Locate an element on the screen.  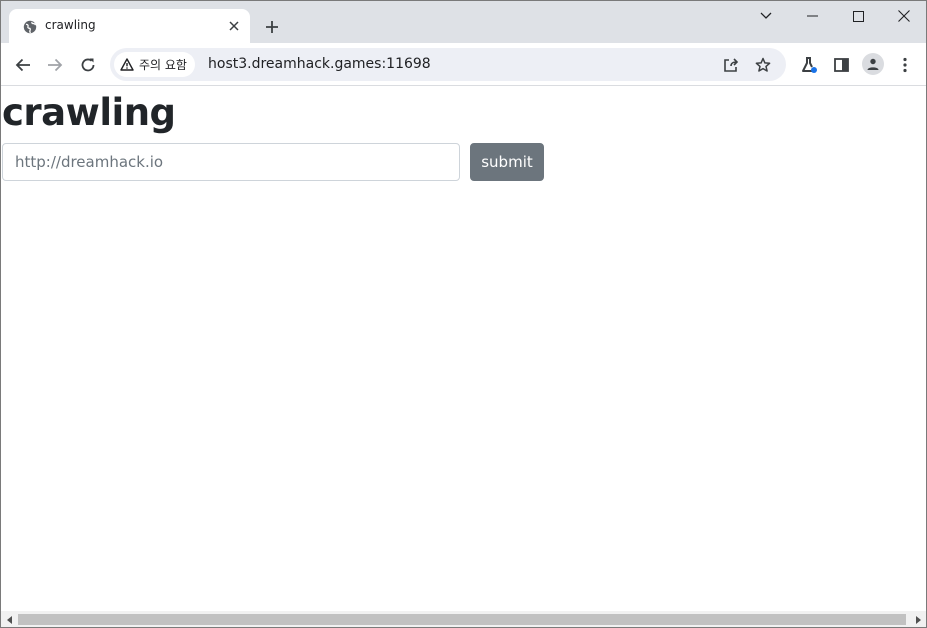
scroll-right-arrow-icon is located at coordinates (917, 619).